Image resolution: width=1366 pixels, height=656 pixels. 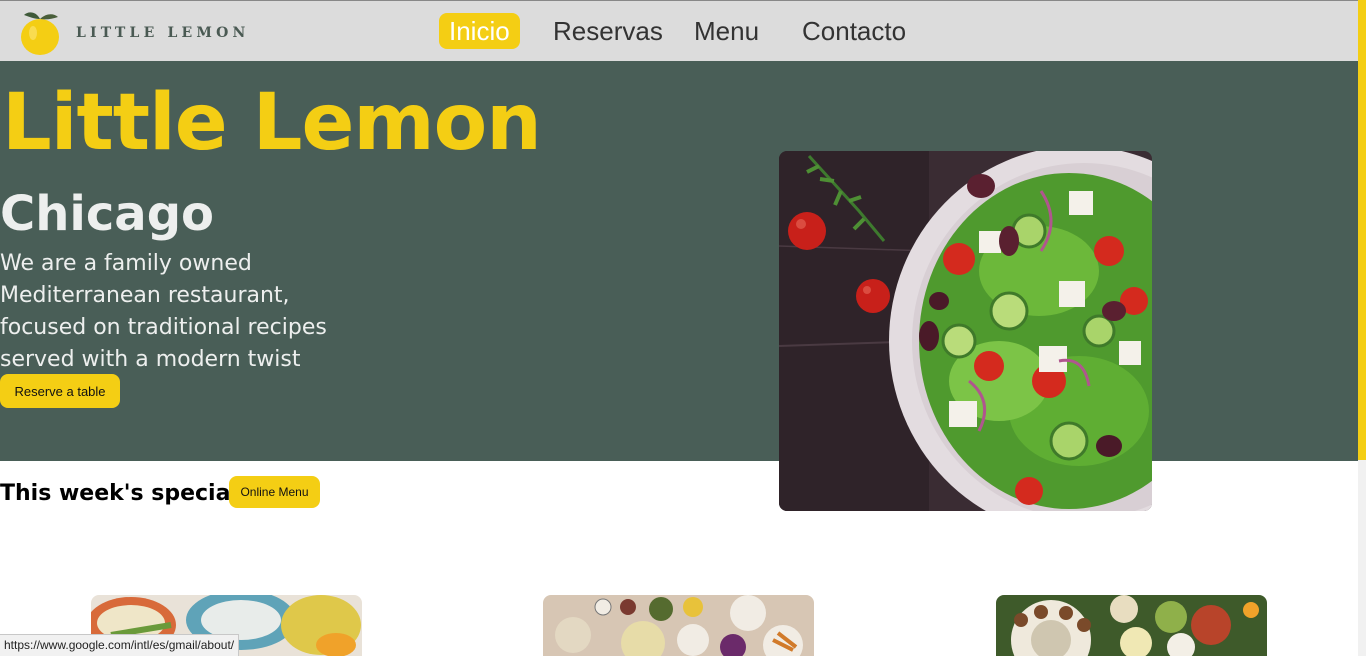 I want to click on hero-subtitle: Chicago, so click(x=107, y=214).